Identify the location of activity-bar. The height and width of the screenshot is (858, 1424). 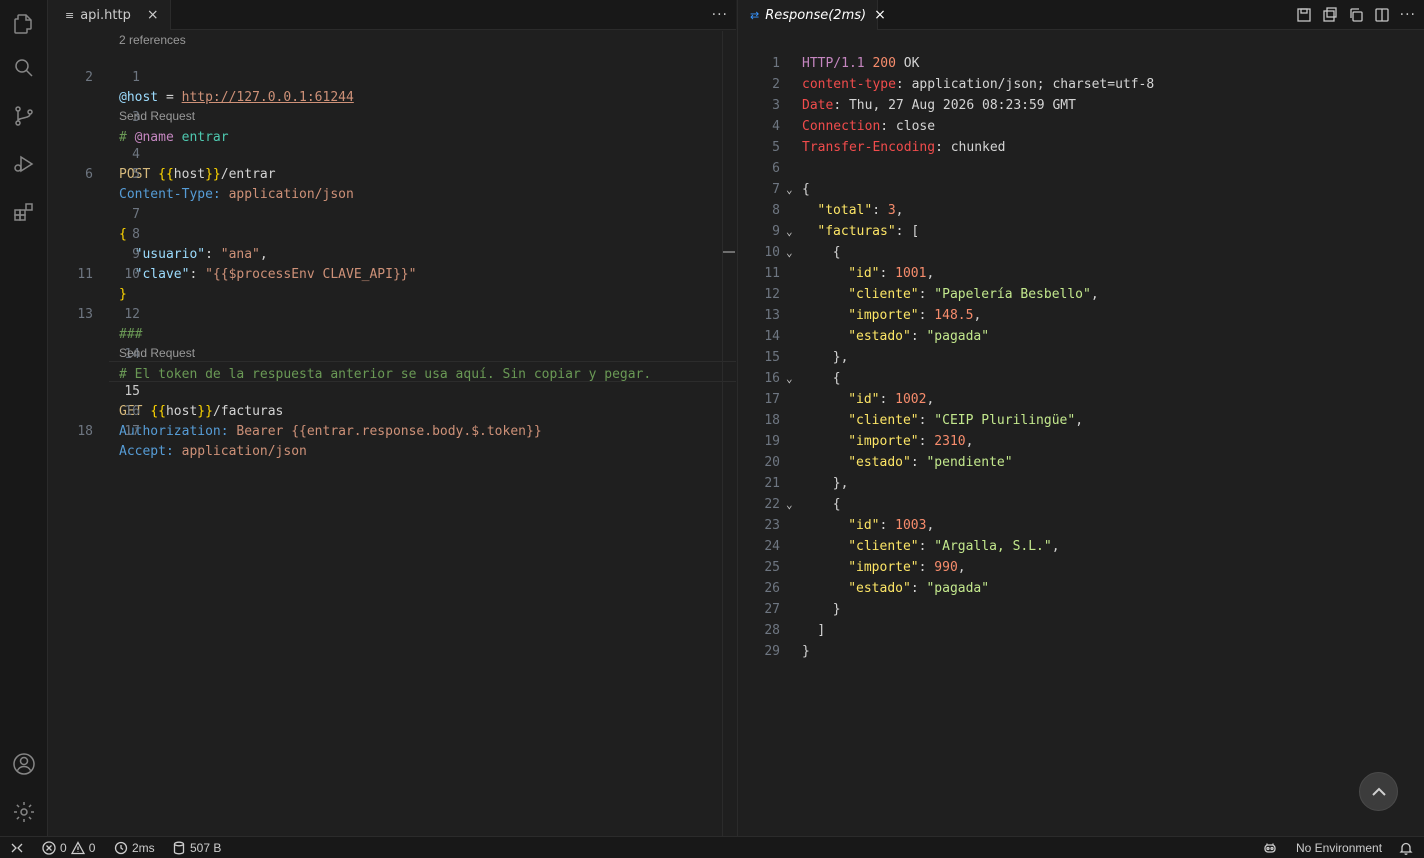
(24, 418).